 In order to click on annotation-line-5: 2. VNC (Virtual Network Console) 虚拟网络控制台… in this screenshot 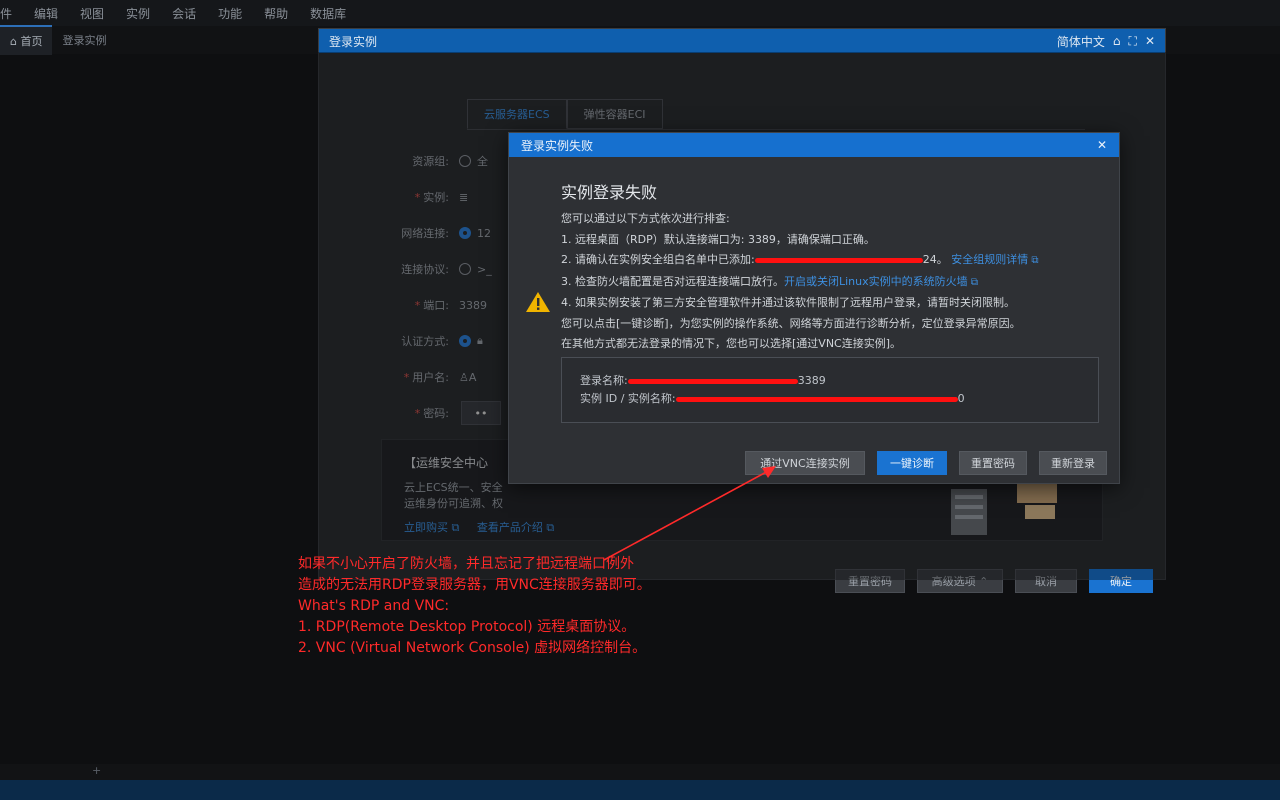, I will do `click(472, 648)`.